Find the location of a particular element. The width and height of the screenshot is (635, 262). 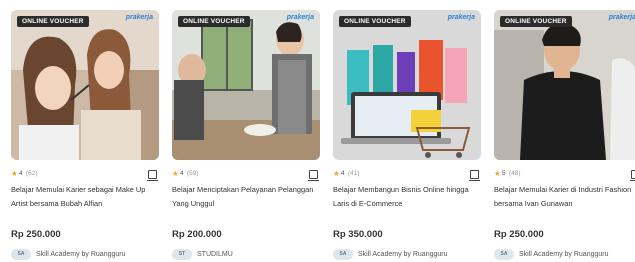

provider: ST STUDILMU is located at coordinates (246, 255).